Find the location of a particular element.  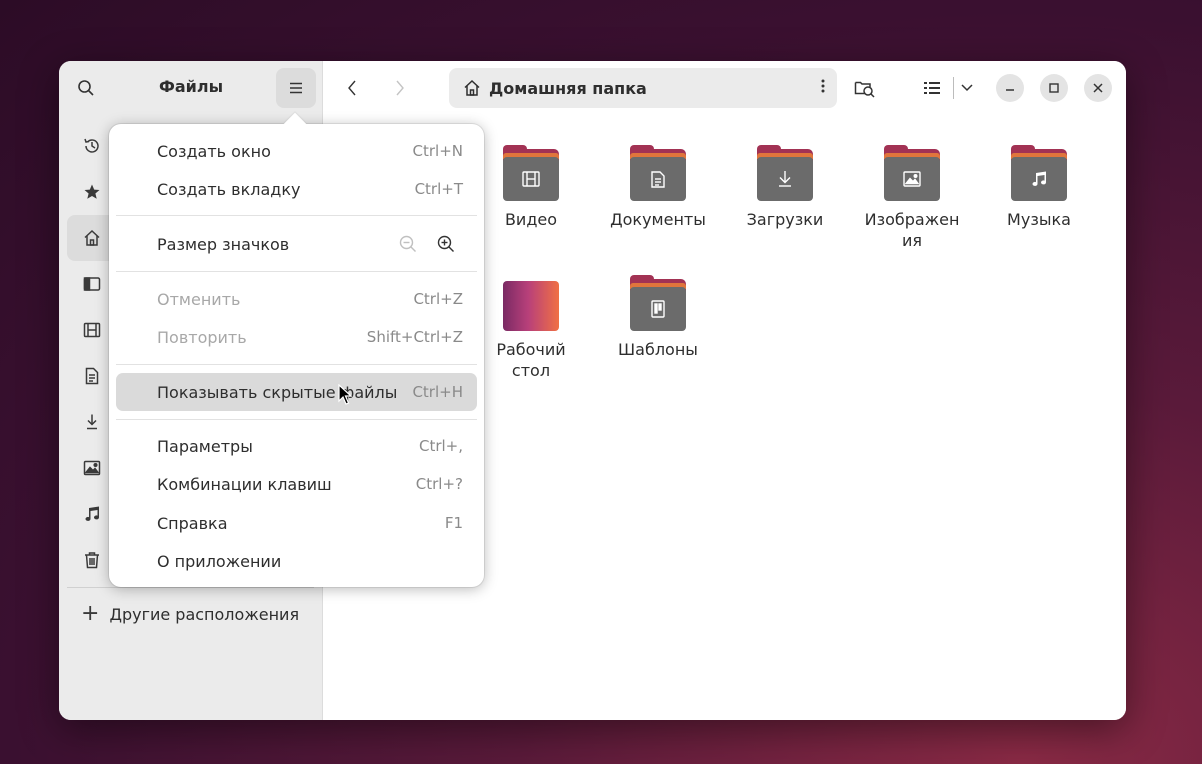

sidebar-header: Файлы is located at coordinates (191, 88).